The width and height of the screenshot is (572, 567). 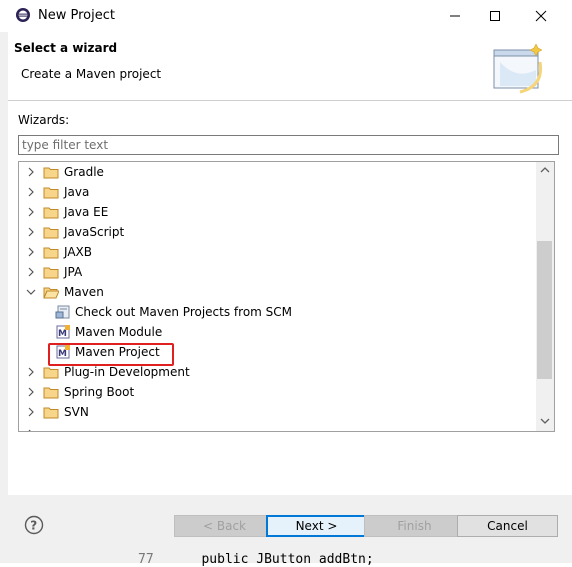 I want to click on finish-button: Finish, so click(x=414, y=526).